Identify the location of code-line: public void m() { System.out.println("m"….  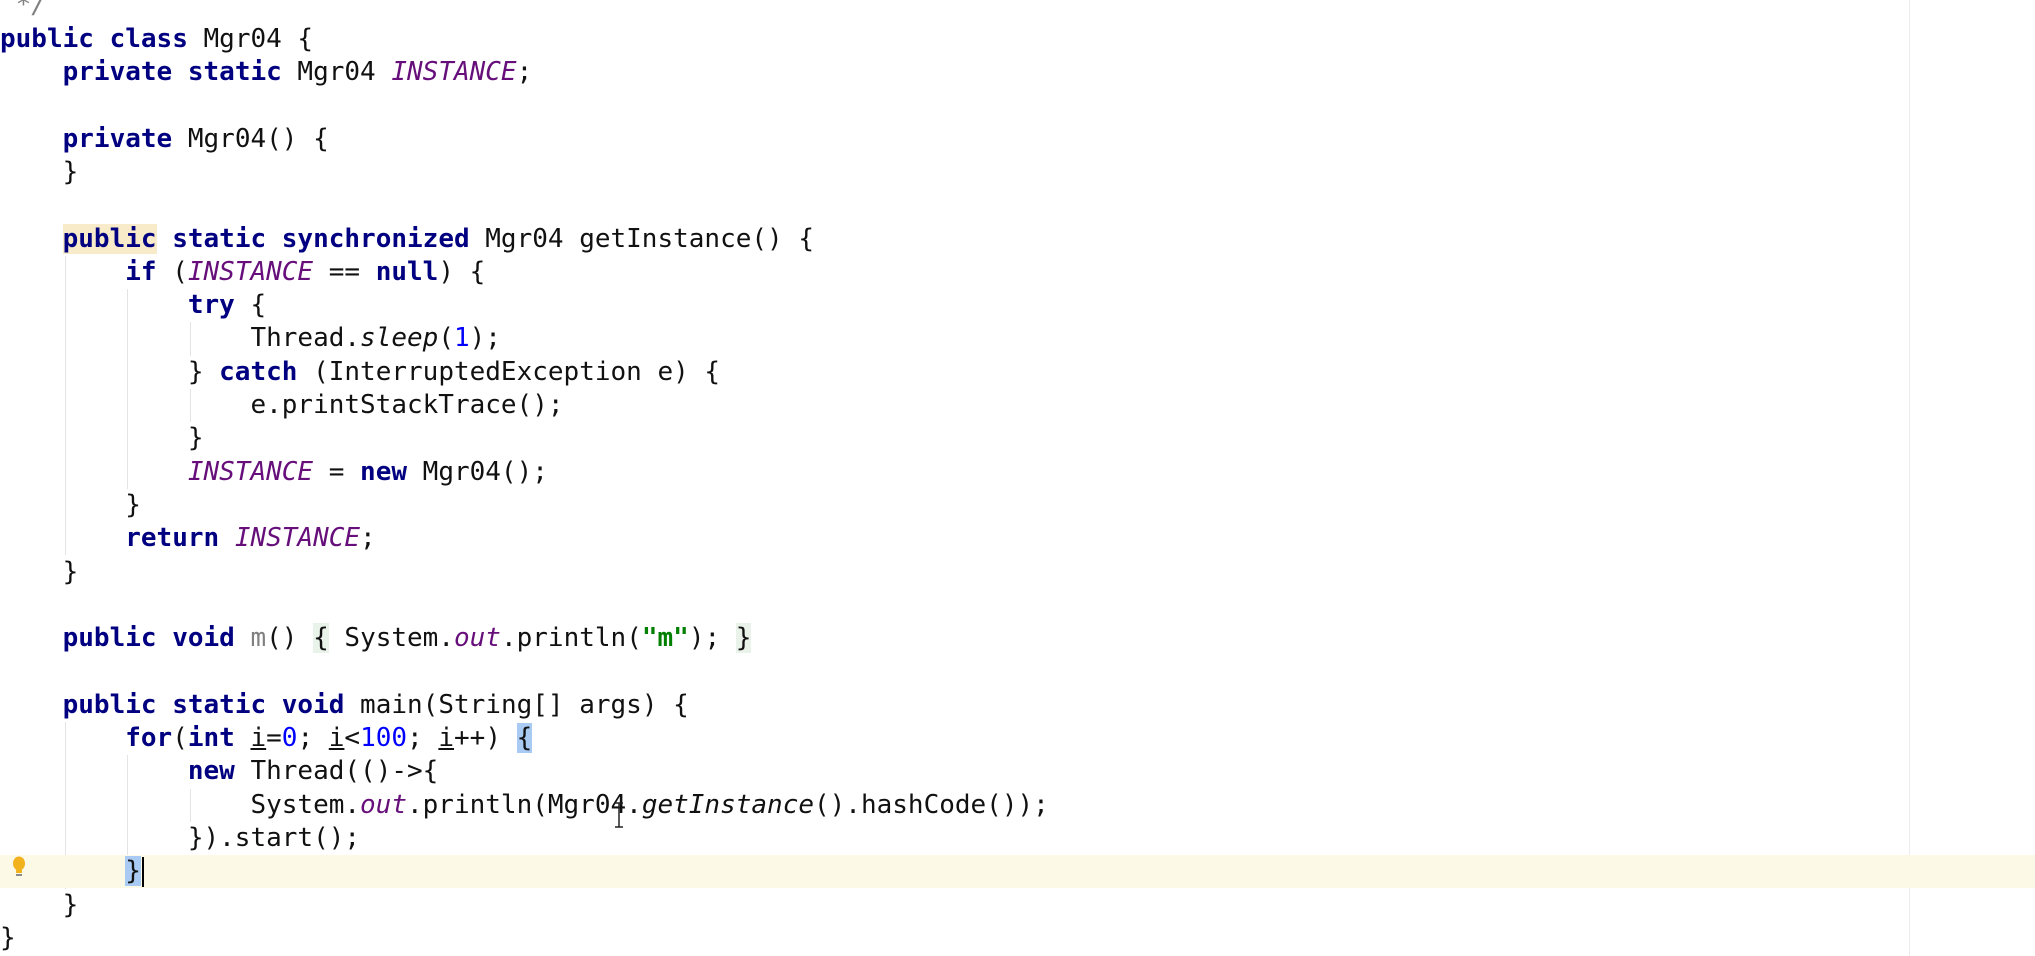
(1017, 638).